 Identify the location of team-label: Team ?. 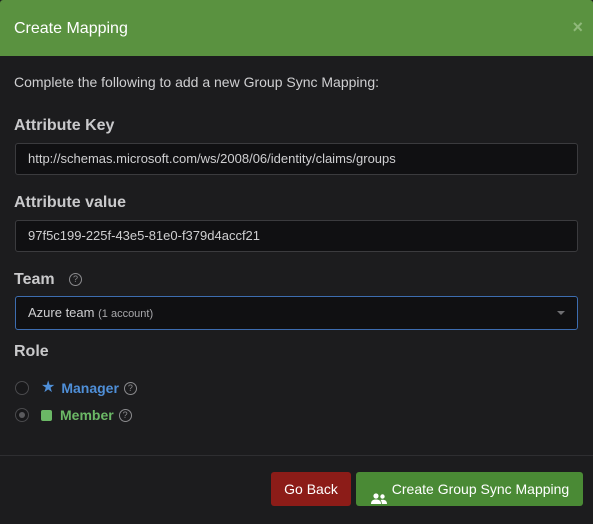
(48, 280).